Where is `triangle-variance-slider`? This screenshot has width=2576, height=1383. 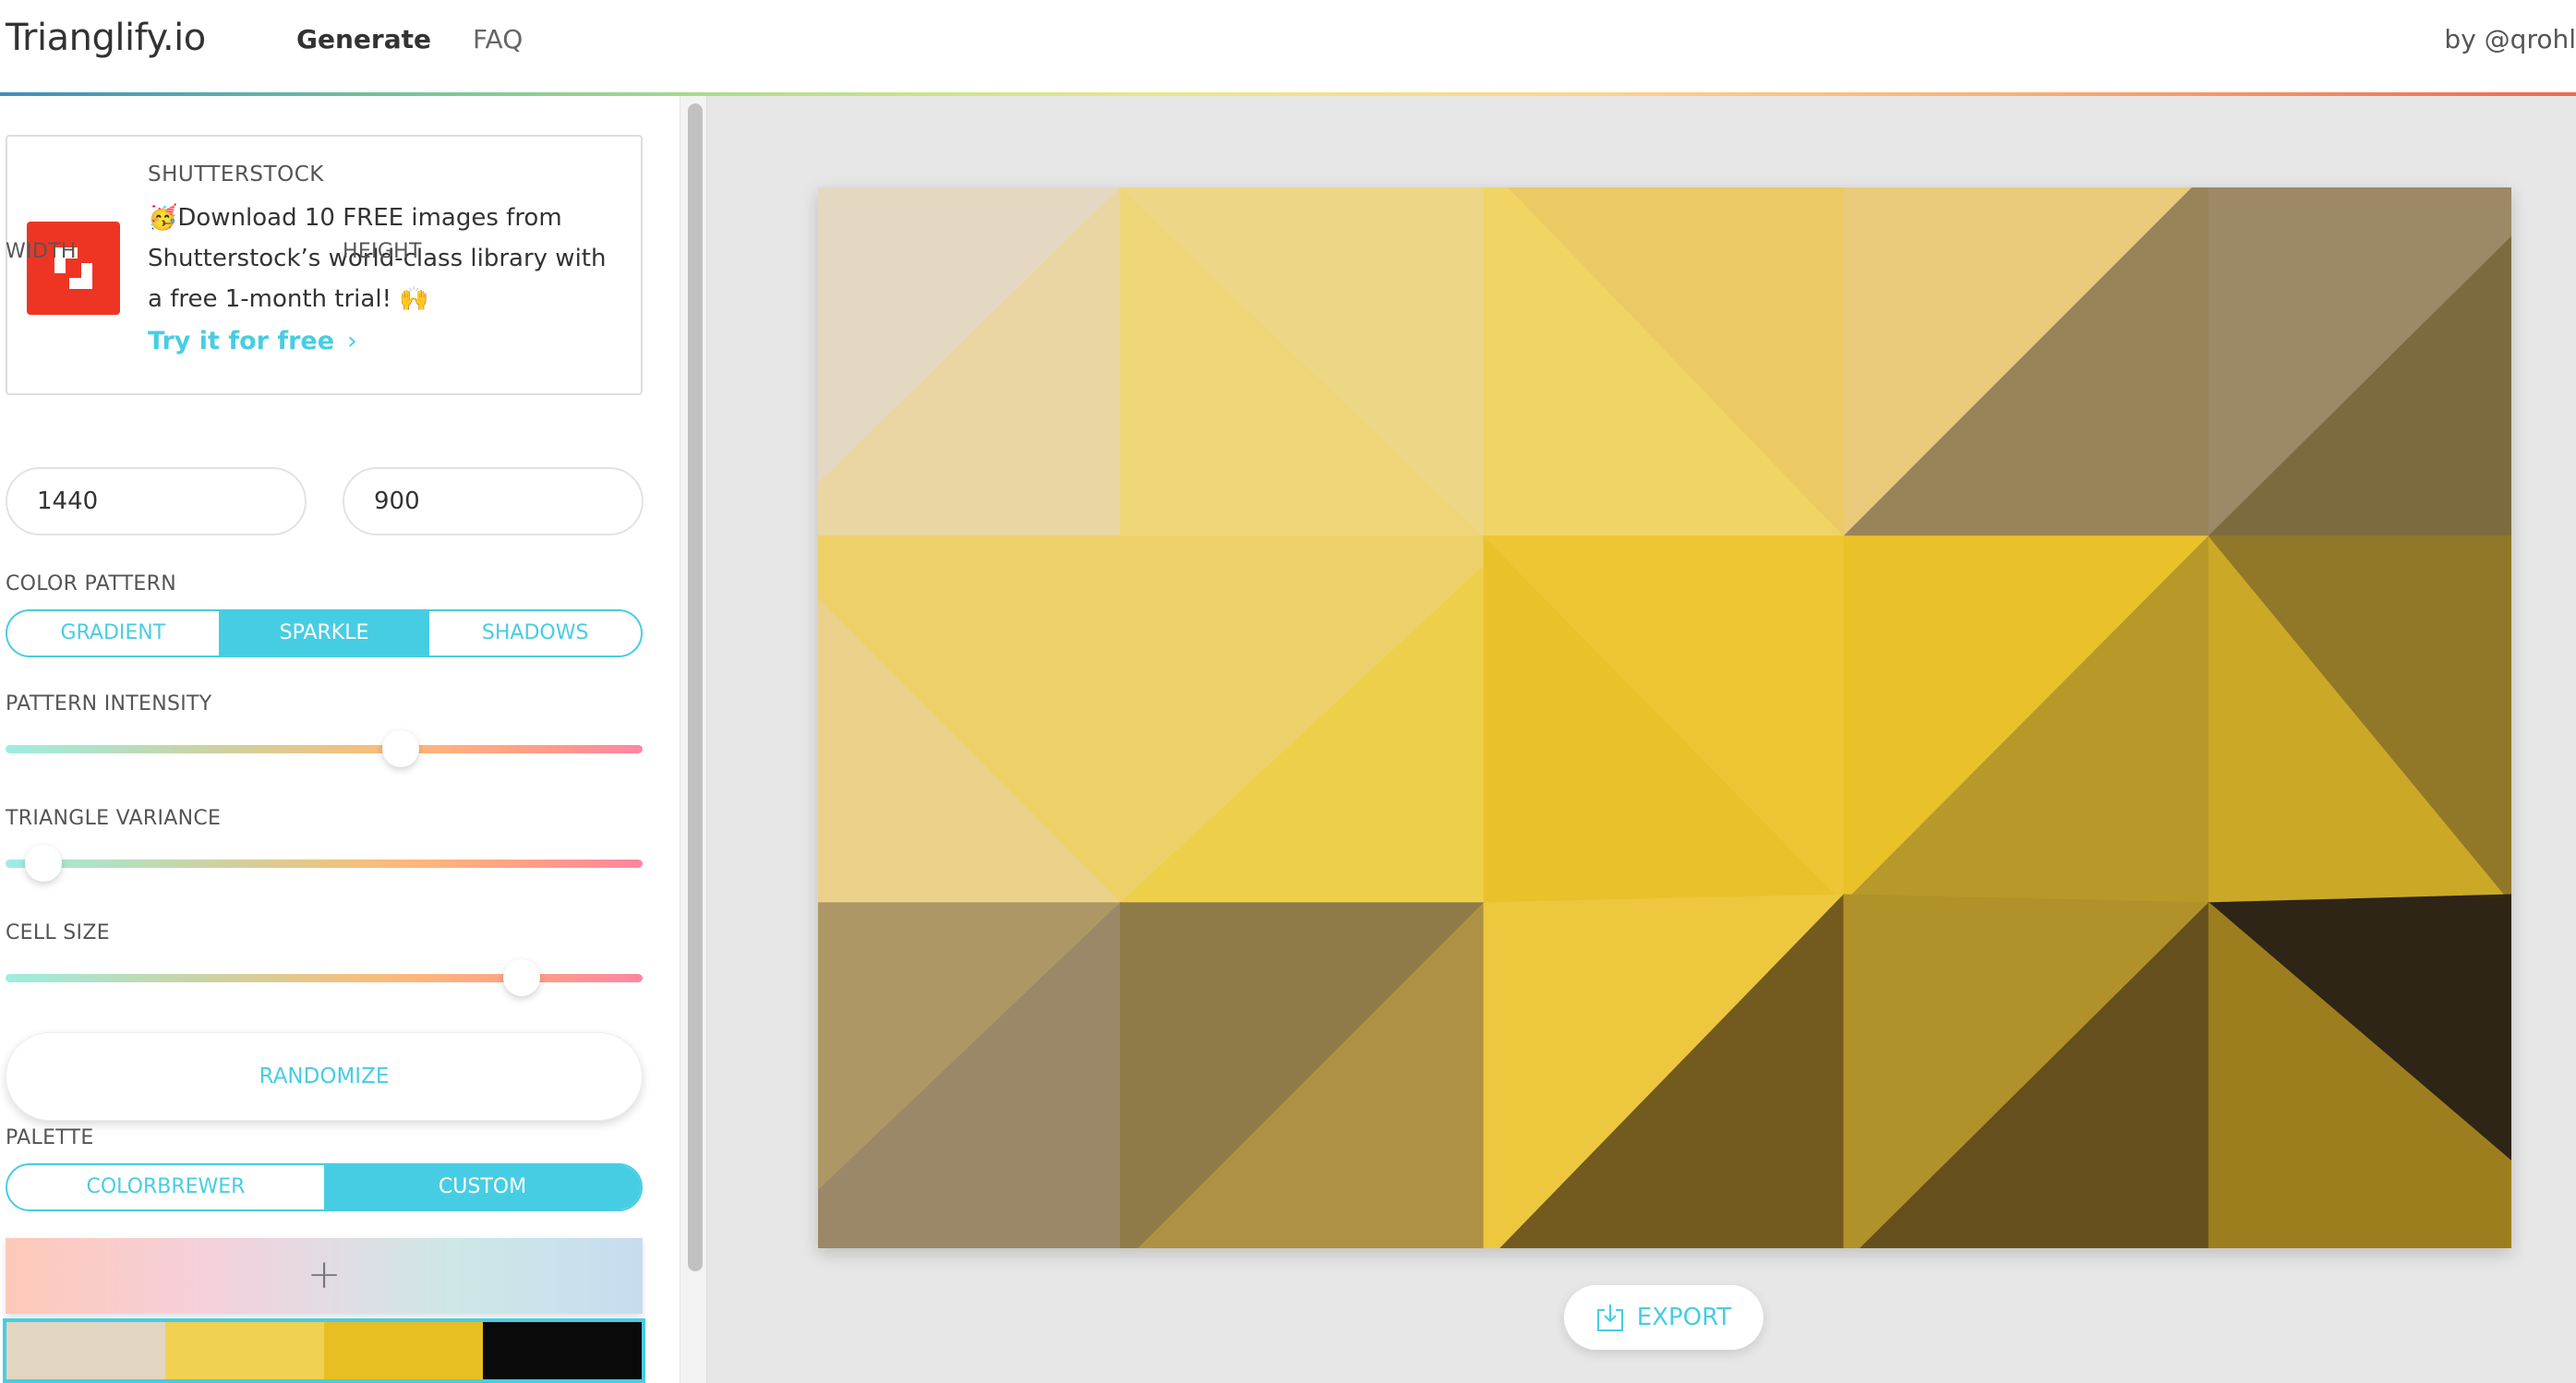
triangle-variance-slider is located at coordinates (324, 863).